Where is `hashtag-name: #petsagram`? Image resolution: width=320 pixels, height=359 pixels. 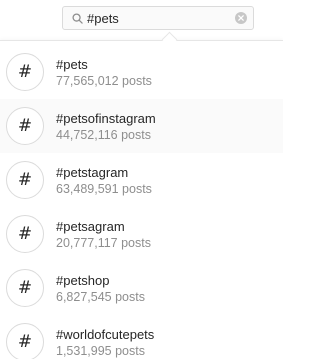 hashtag-name: #petsagram is located at coordinates (90, 226).